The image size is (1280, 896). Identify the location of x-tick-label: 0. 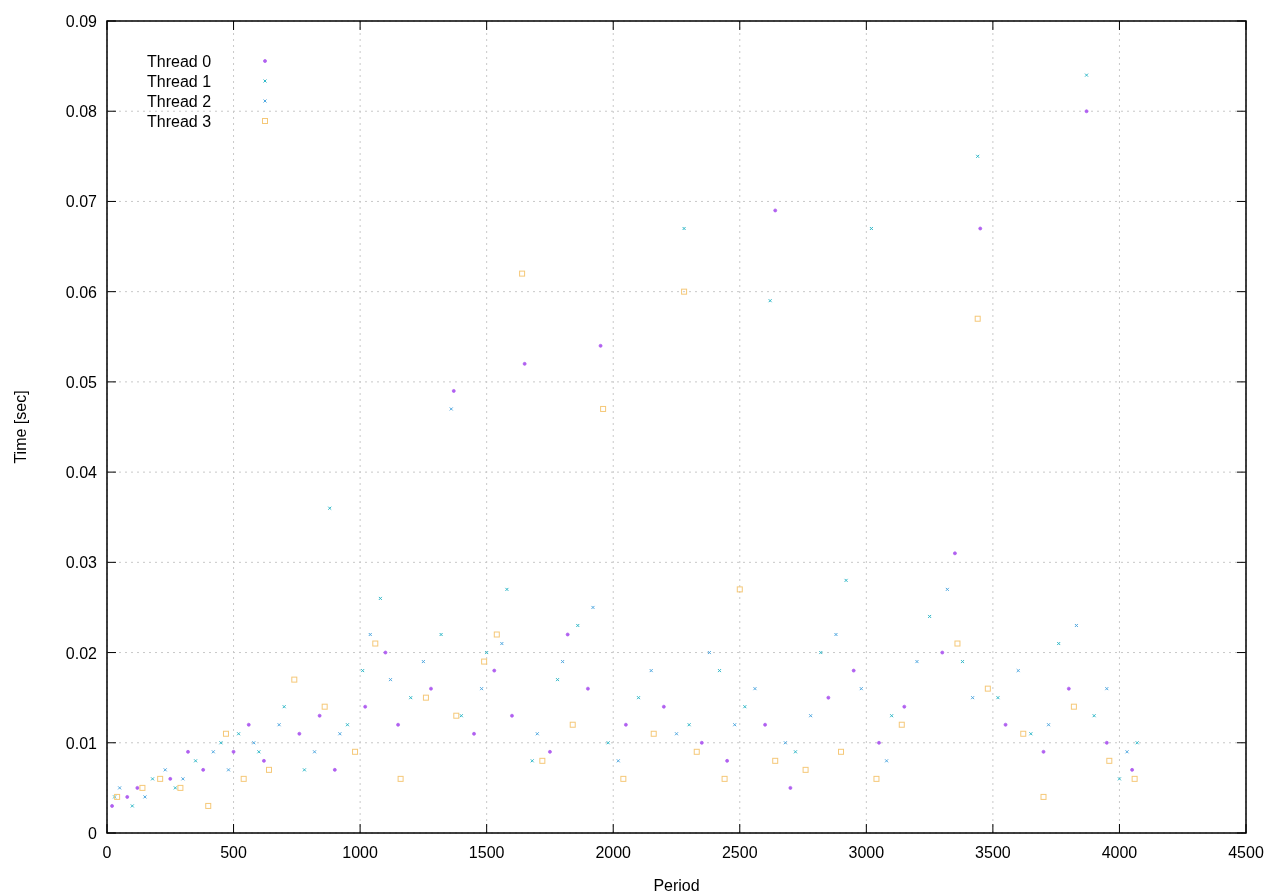
(107, 852).